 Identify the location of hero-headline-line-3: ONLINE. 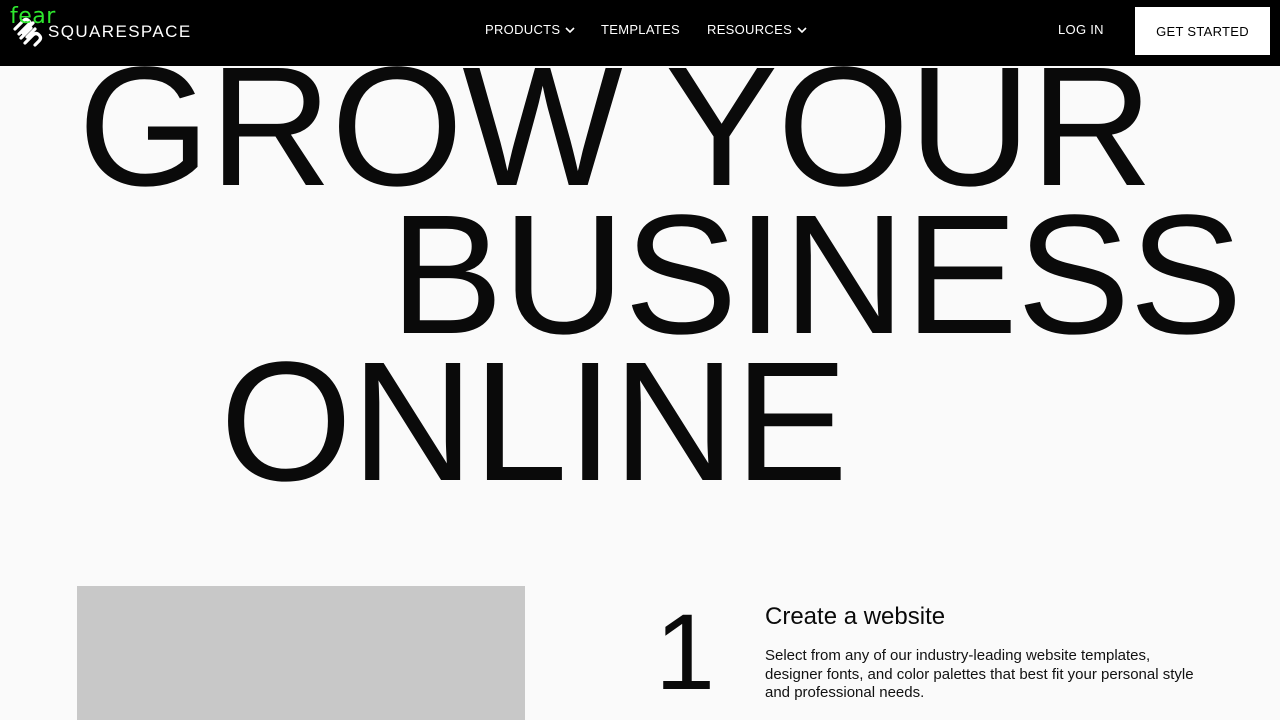
(534, 422).